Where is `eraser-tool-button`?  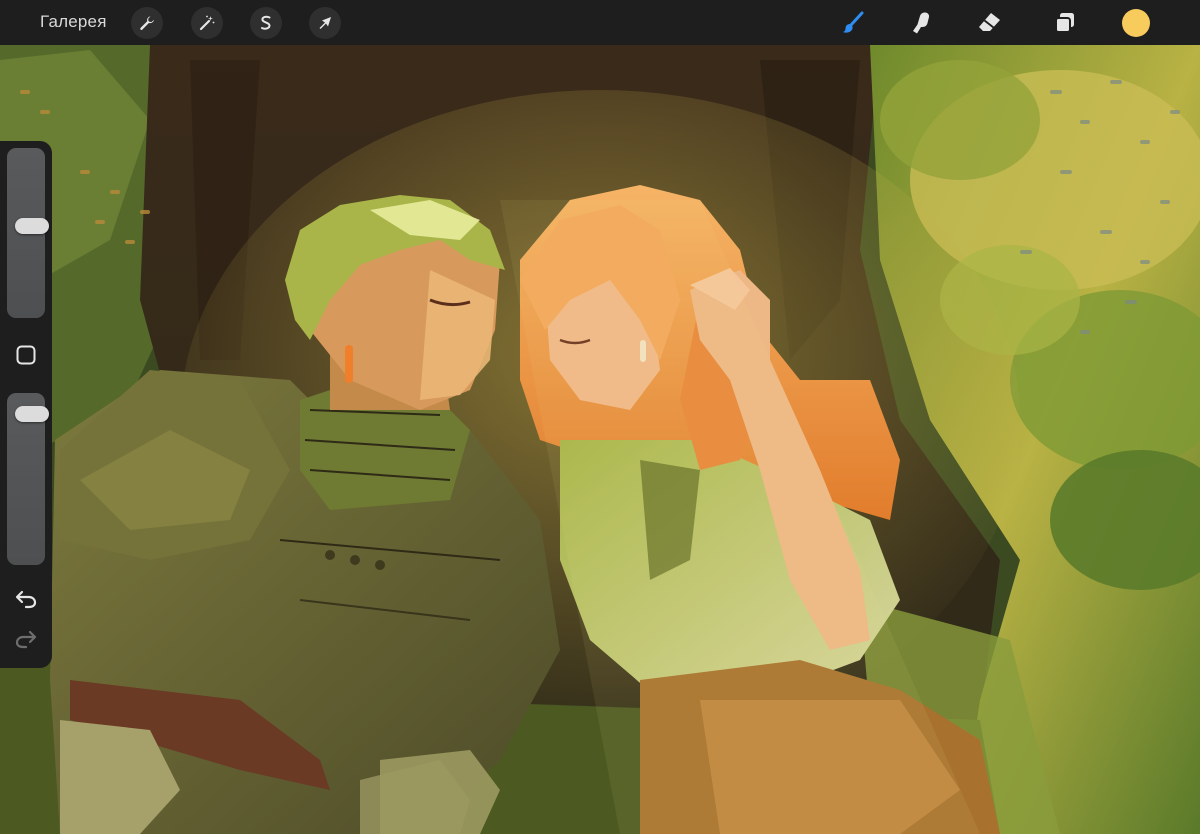 eraser-tool-button is located at coordinates (990, 23).